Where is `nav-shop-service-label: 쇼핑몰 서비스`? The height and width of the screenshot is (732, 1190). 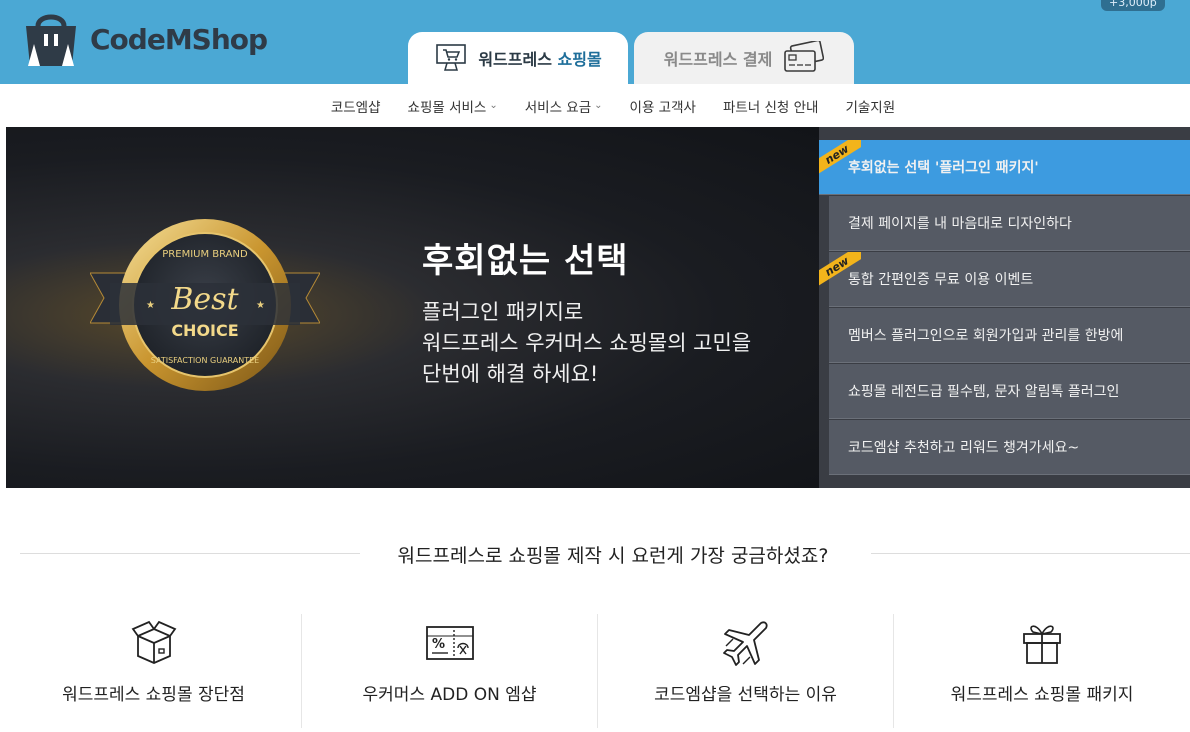
nav-shop-service-label: 쇼핑몰 서비스 is located at coordinates (447, 107).